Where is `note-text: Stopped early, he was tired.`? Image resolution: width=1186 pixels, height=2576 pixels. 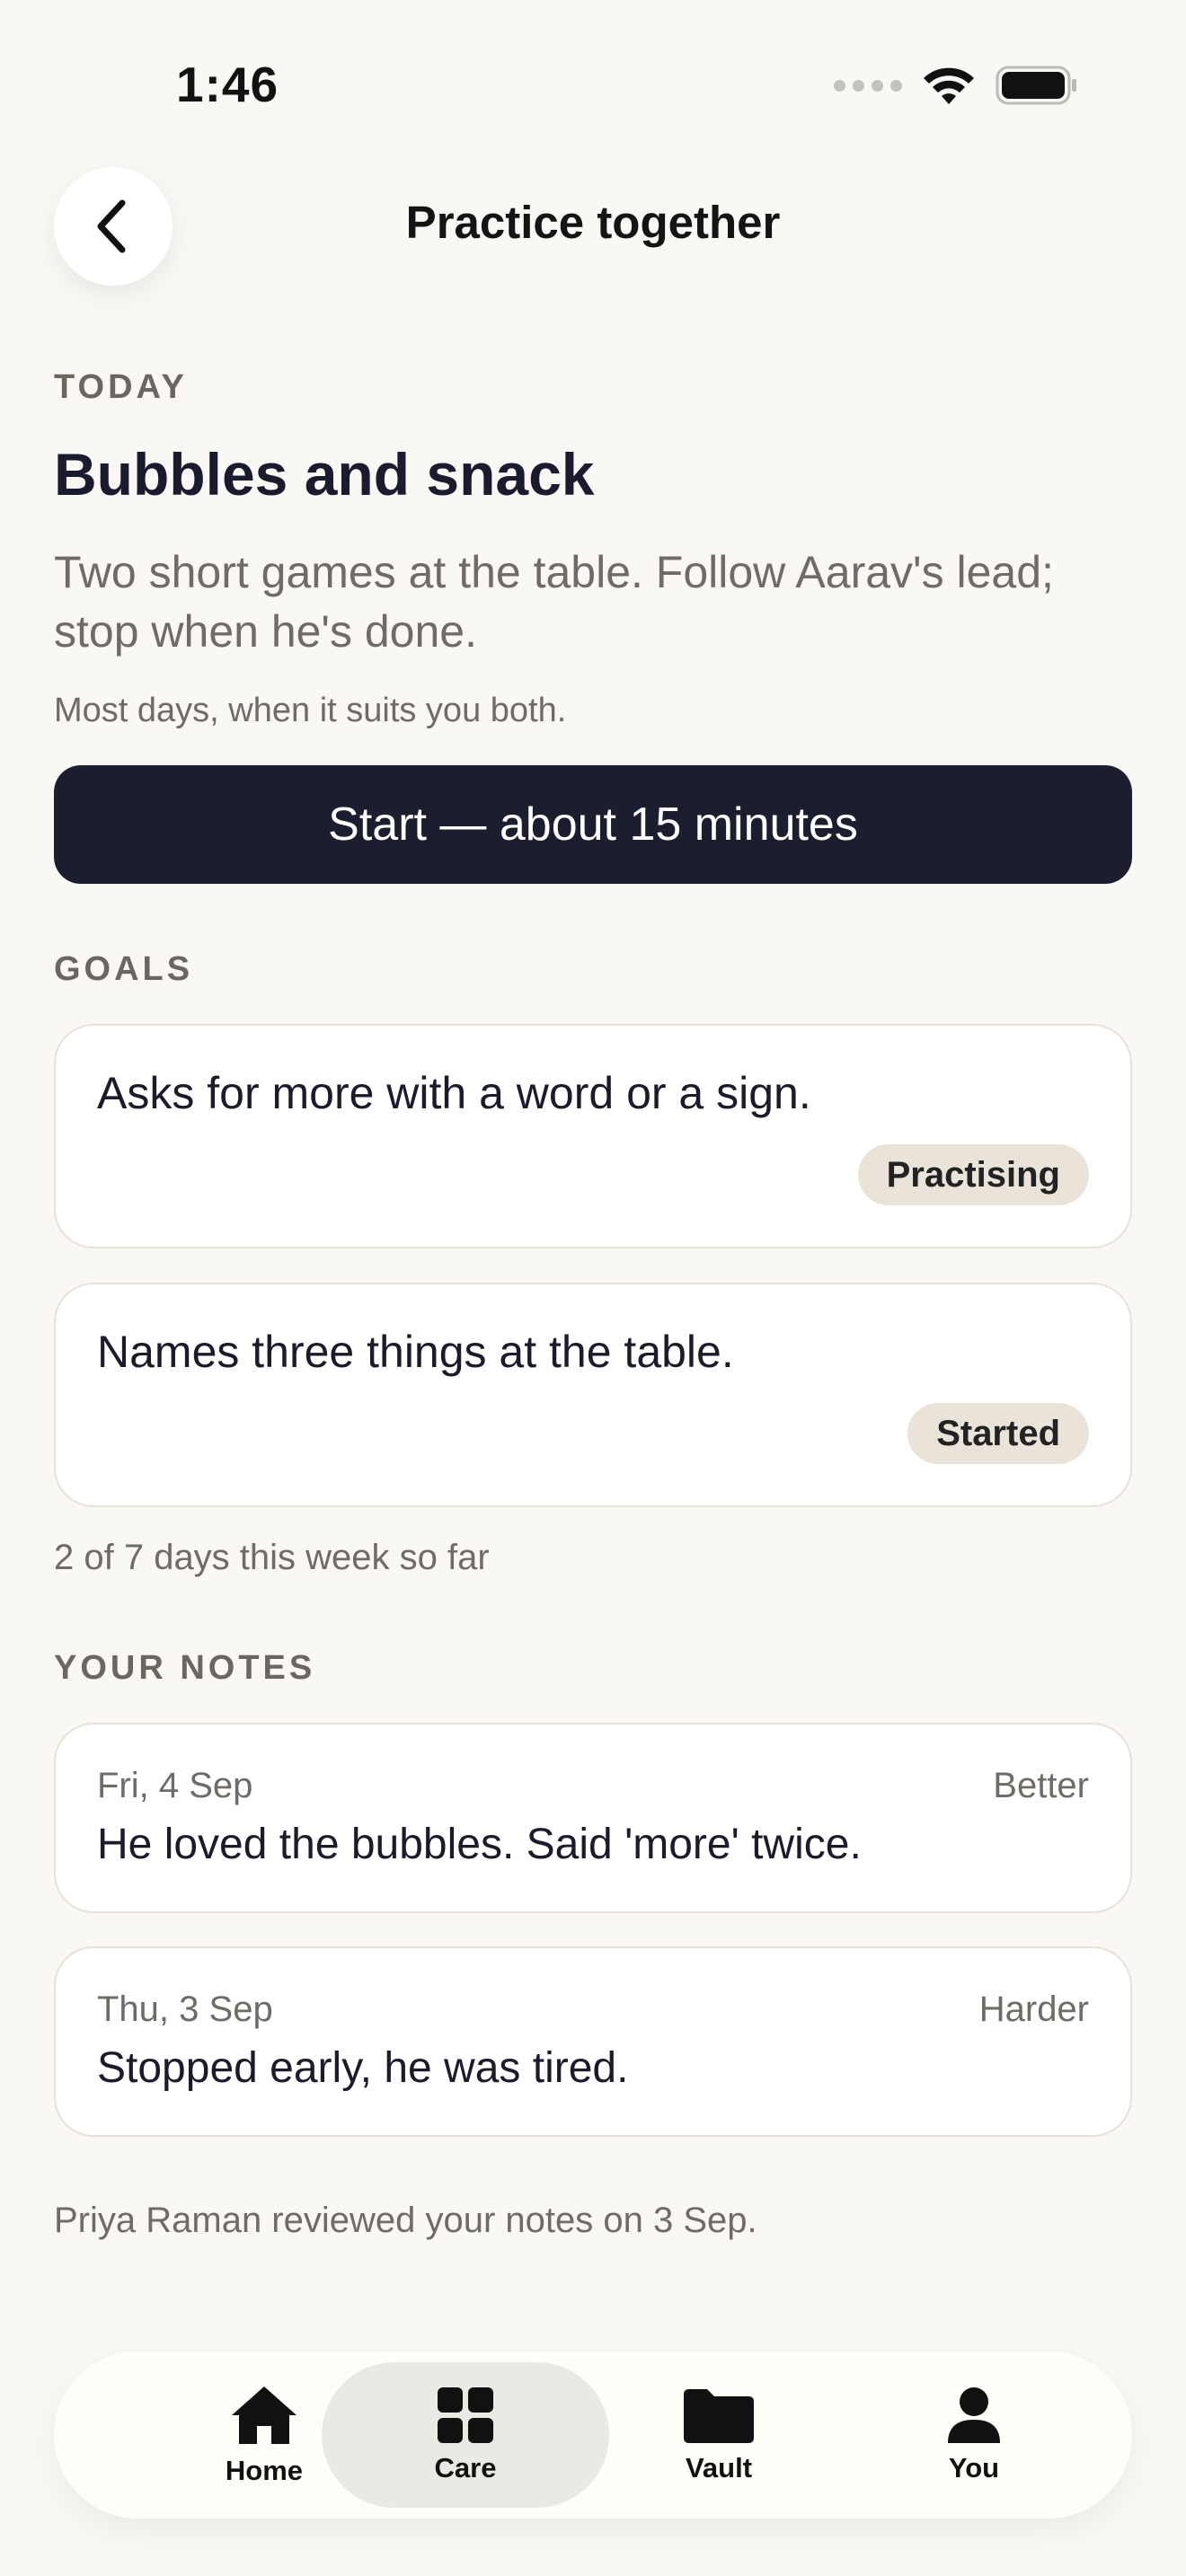
note-text: Stopped early, he was tired. is located at coordinates (363, 2068).